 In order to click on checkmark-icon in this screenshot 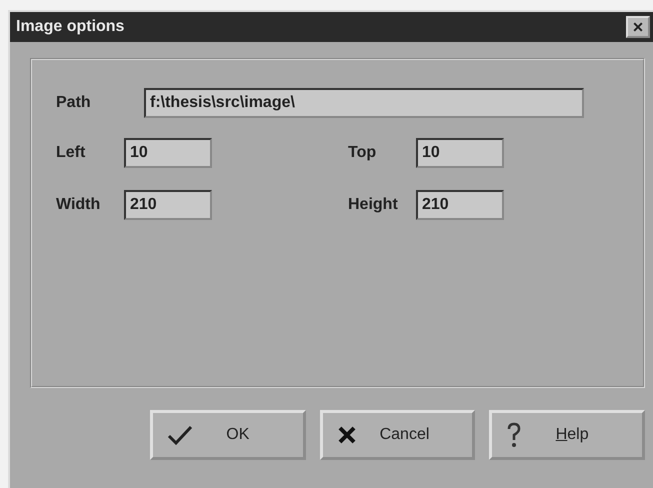, I will do `click(180, 435)`.